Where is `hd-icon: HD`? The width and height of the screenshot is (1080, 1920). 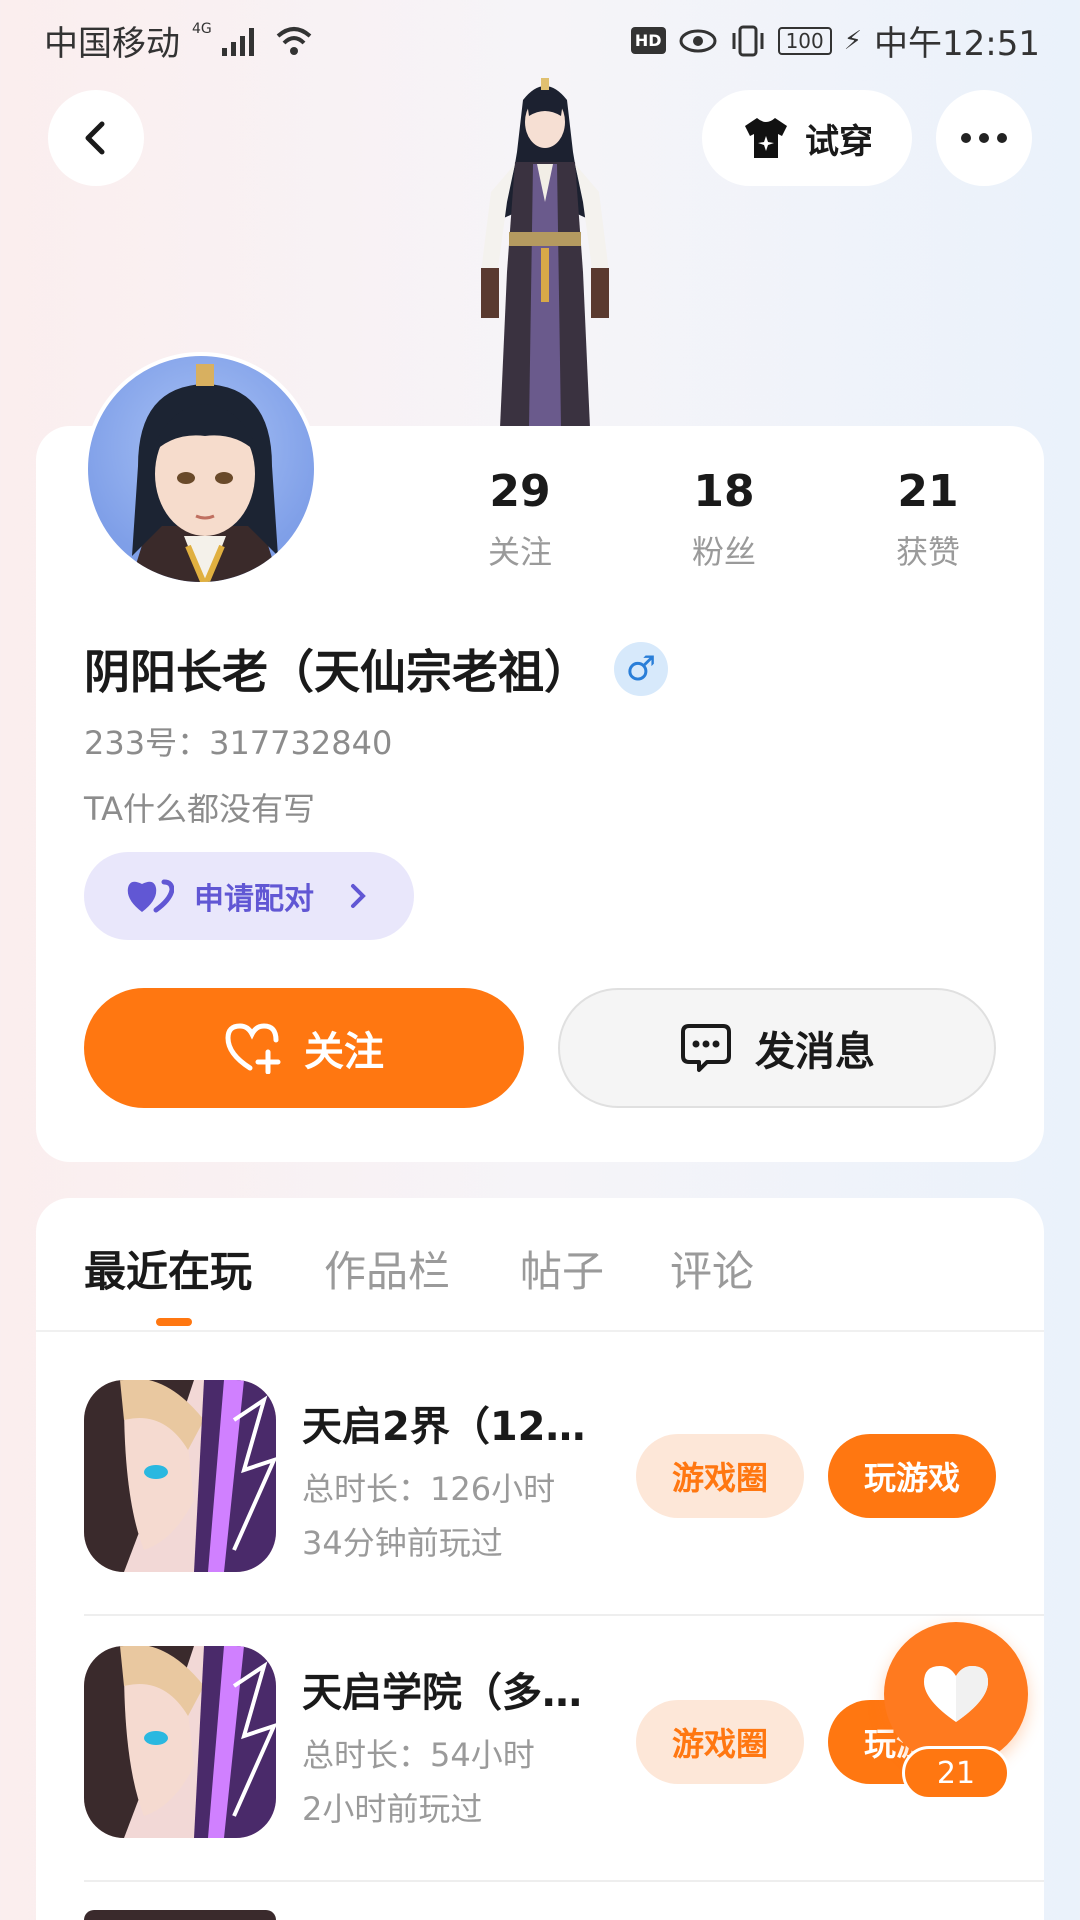
hd-icon: HD is located at coordinates (648, 40).